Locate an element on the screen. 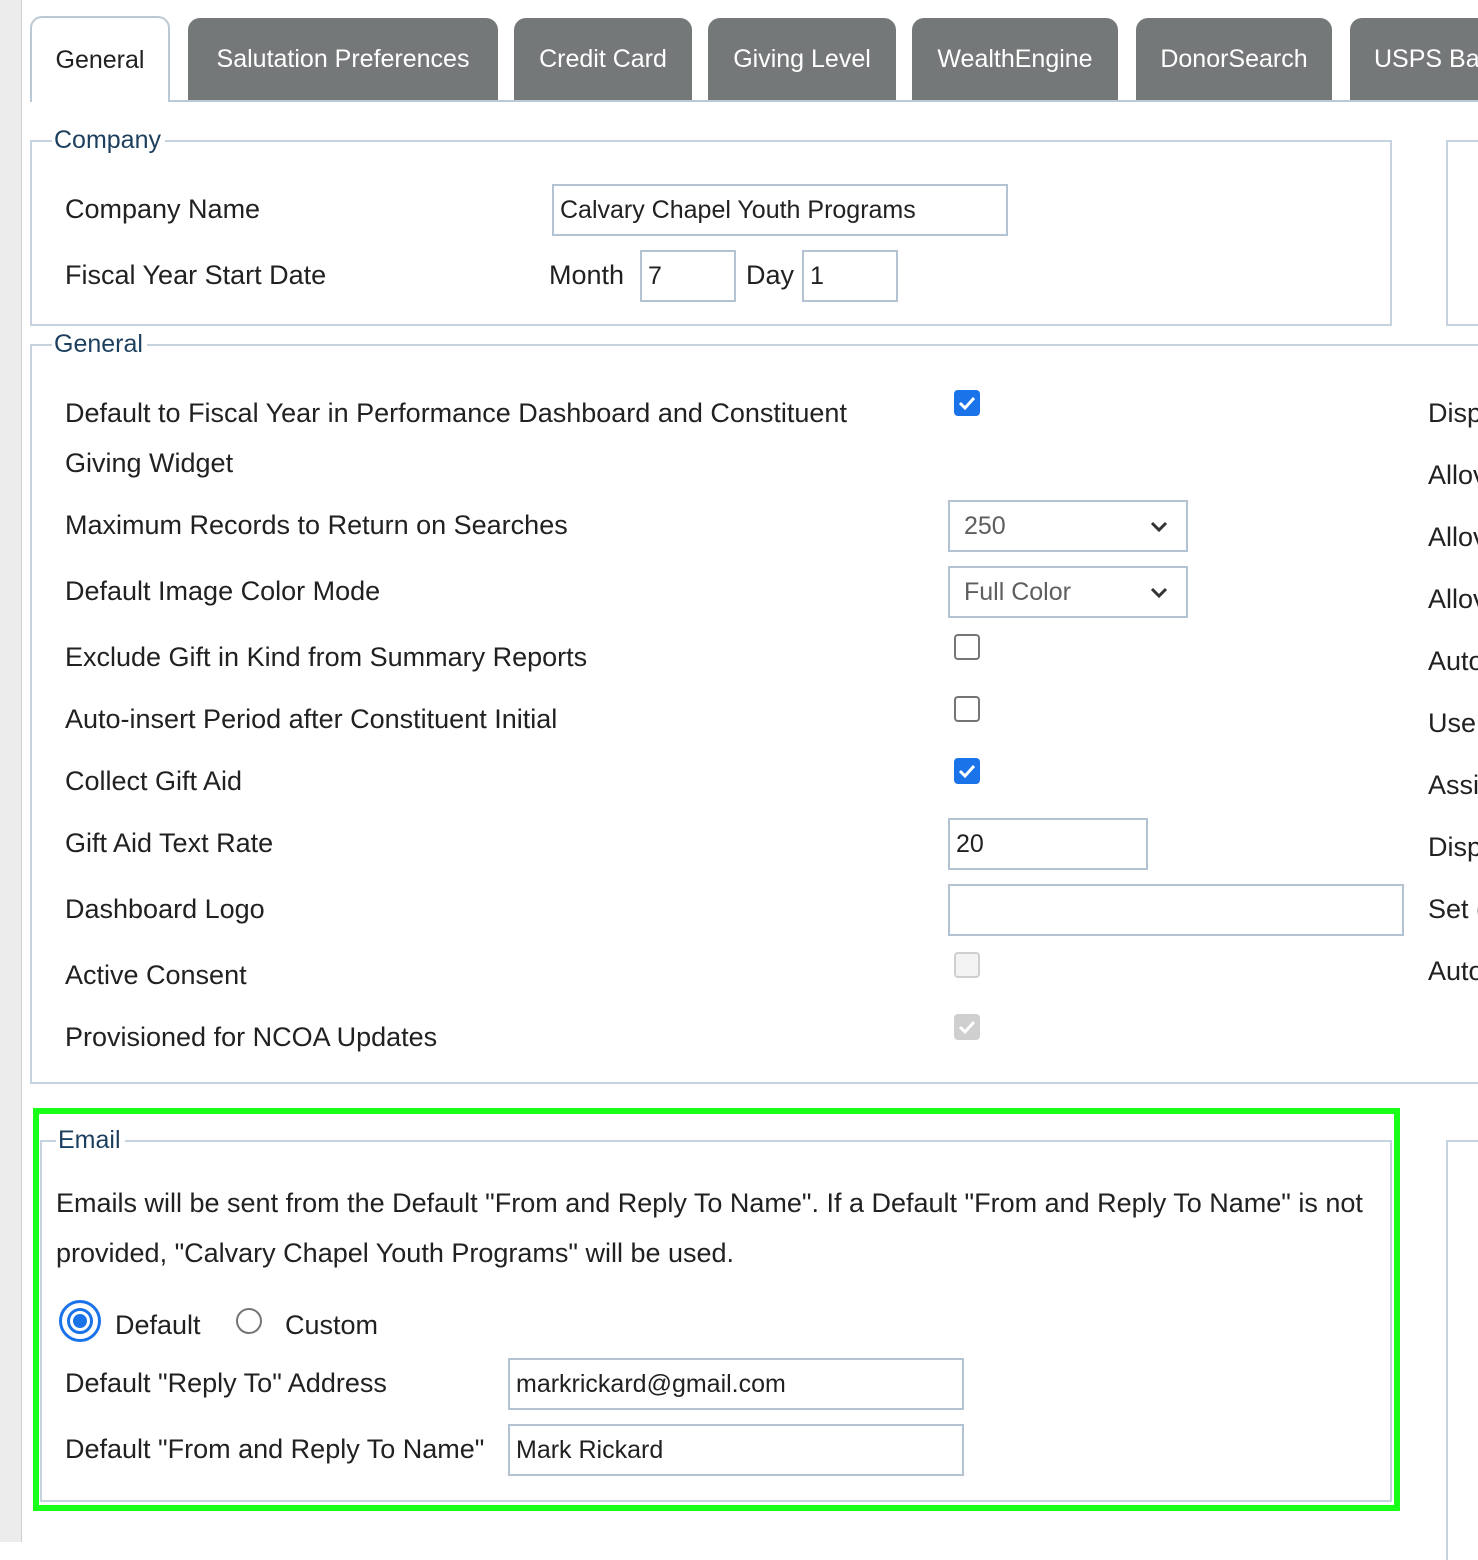 The width and height of the screenshot is (1478, 1560). gift-aid-rate-input: 20 is located at coordinates (1048, 844).